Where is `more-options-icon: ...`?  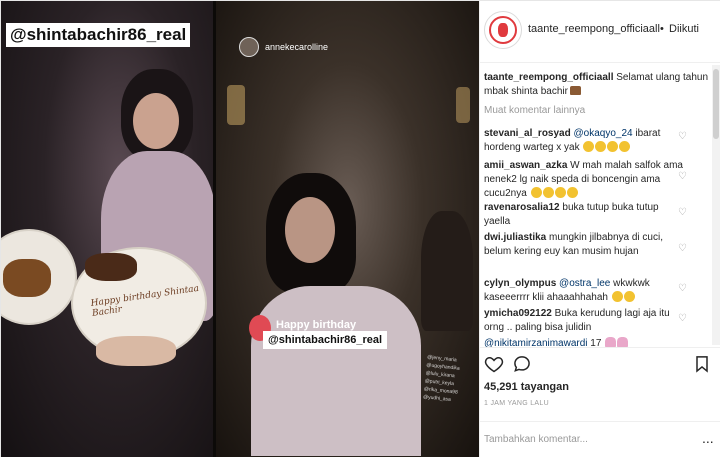 more-options-icon: ... is located at coordinates (708, 438).